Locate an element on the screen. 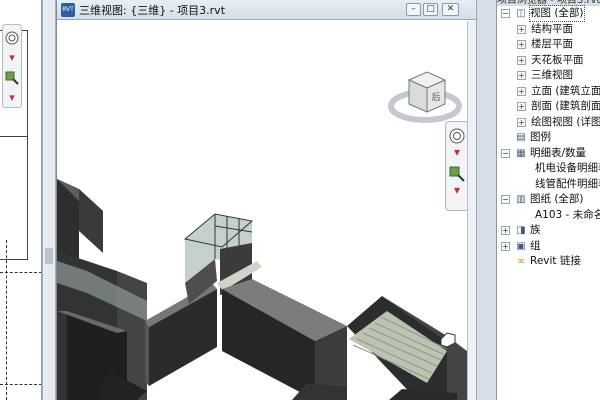 The image size is (600, 400). tree-item-label: 视图 (全部) is located at coordinates (557, 13).